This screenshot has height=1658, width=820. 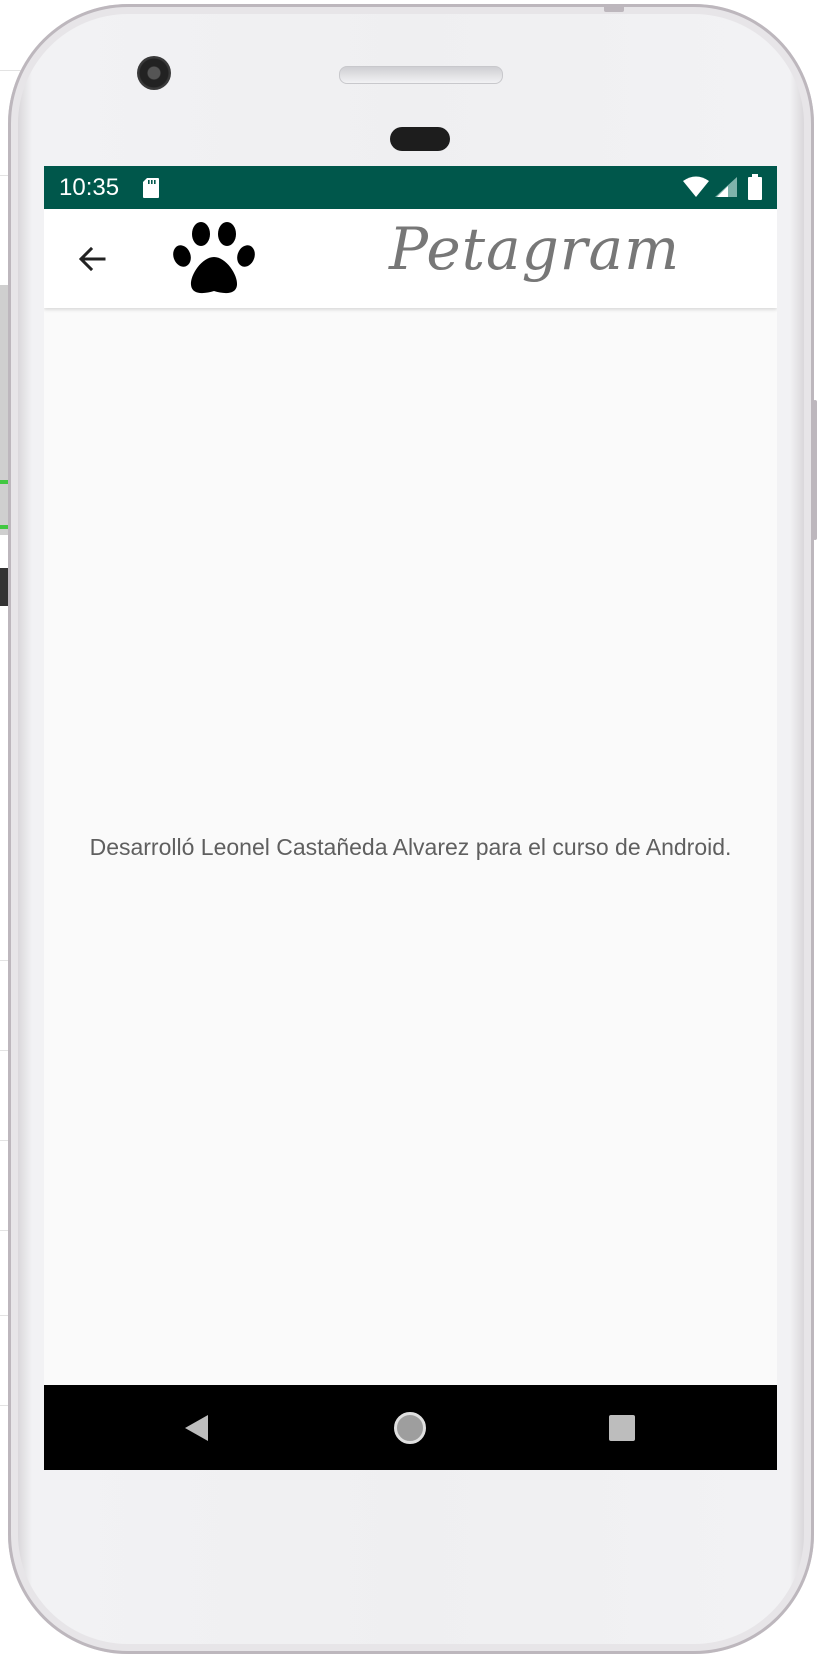 What do you see at coordinates (614, 8) in the screenshot?
I see `power-button` at bounding box center [614, 8].